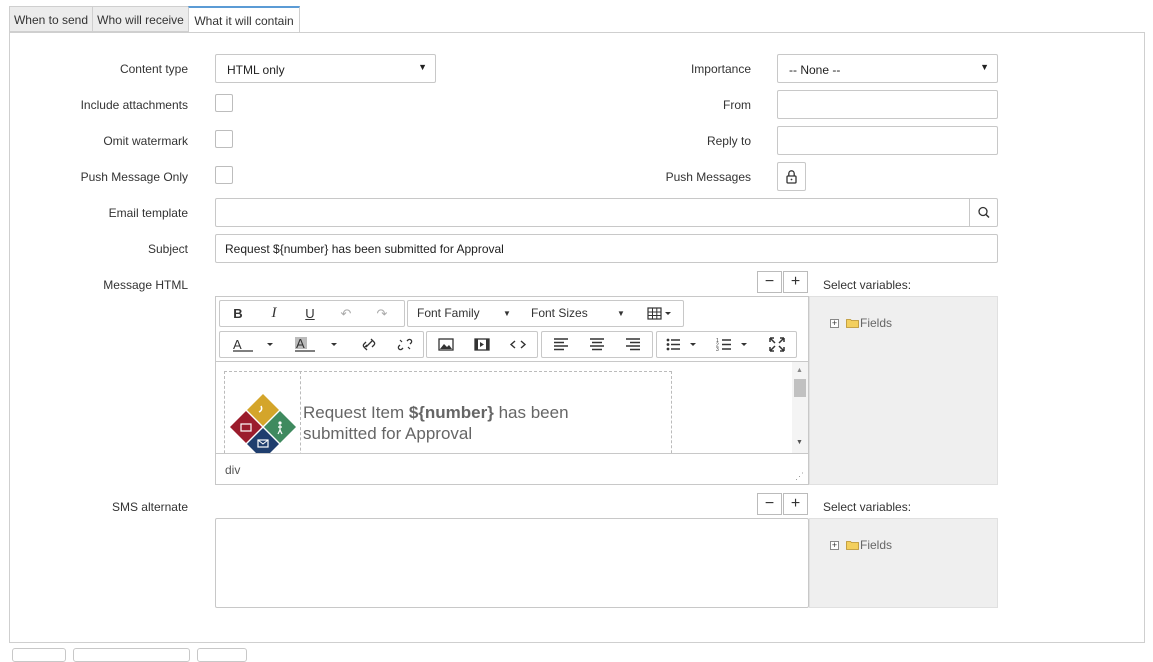  What do you see at coordinates (681, 344) in the screenshot?
I see `bullet-list-icon` at bounding box center [681, 344].